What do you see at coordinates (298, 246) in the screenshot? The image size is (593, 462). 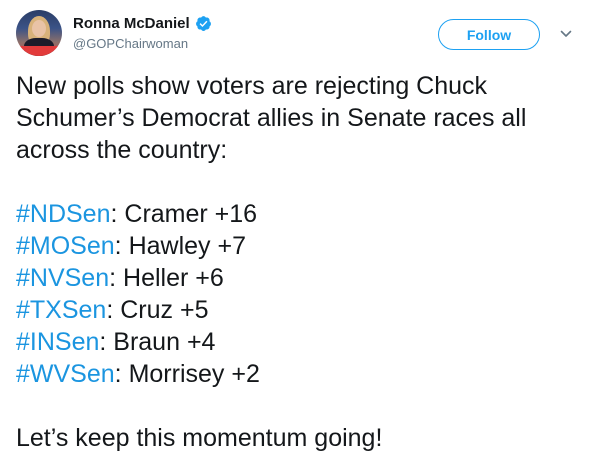 I see `race-line: #MOSen: Hawley +7` at bounding box center [298, 246].